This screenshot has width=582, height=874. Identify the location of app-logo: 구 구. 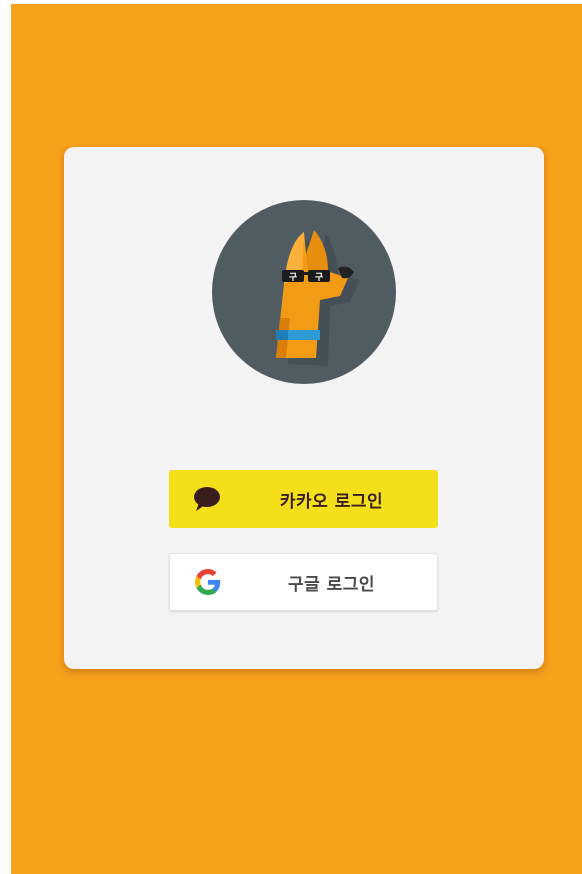
(304, 292).